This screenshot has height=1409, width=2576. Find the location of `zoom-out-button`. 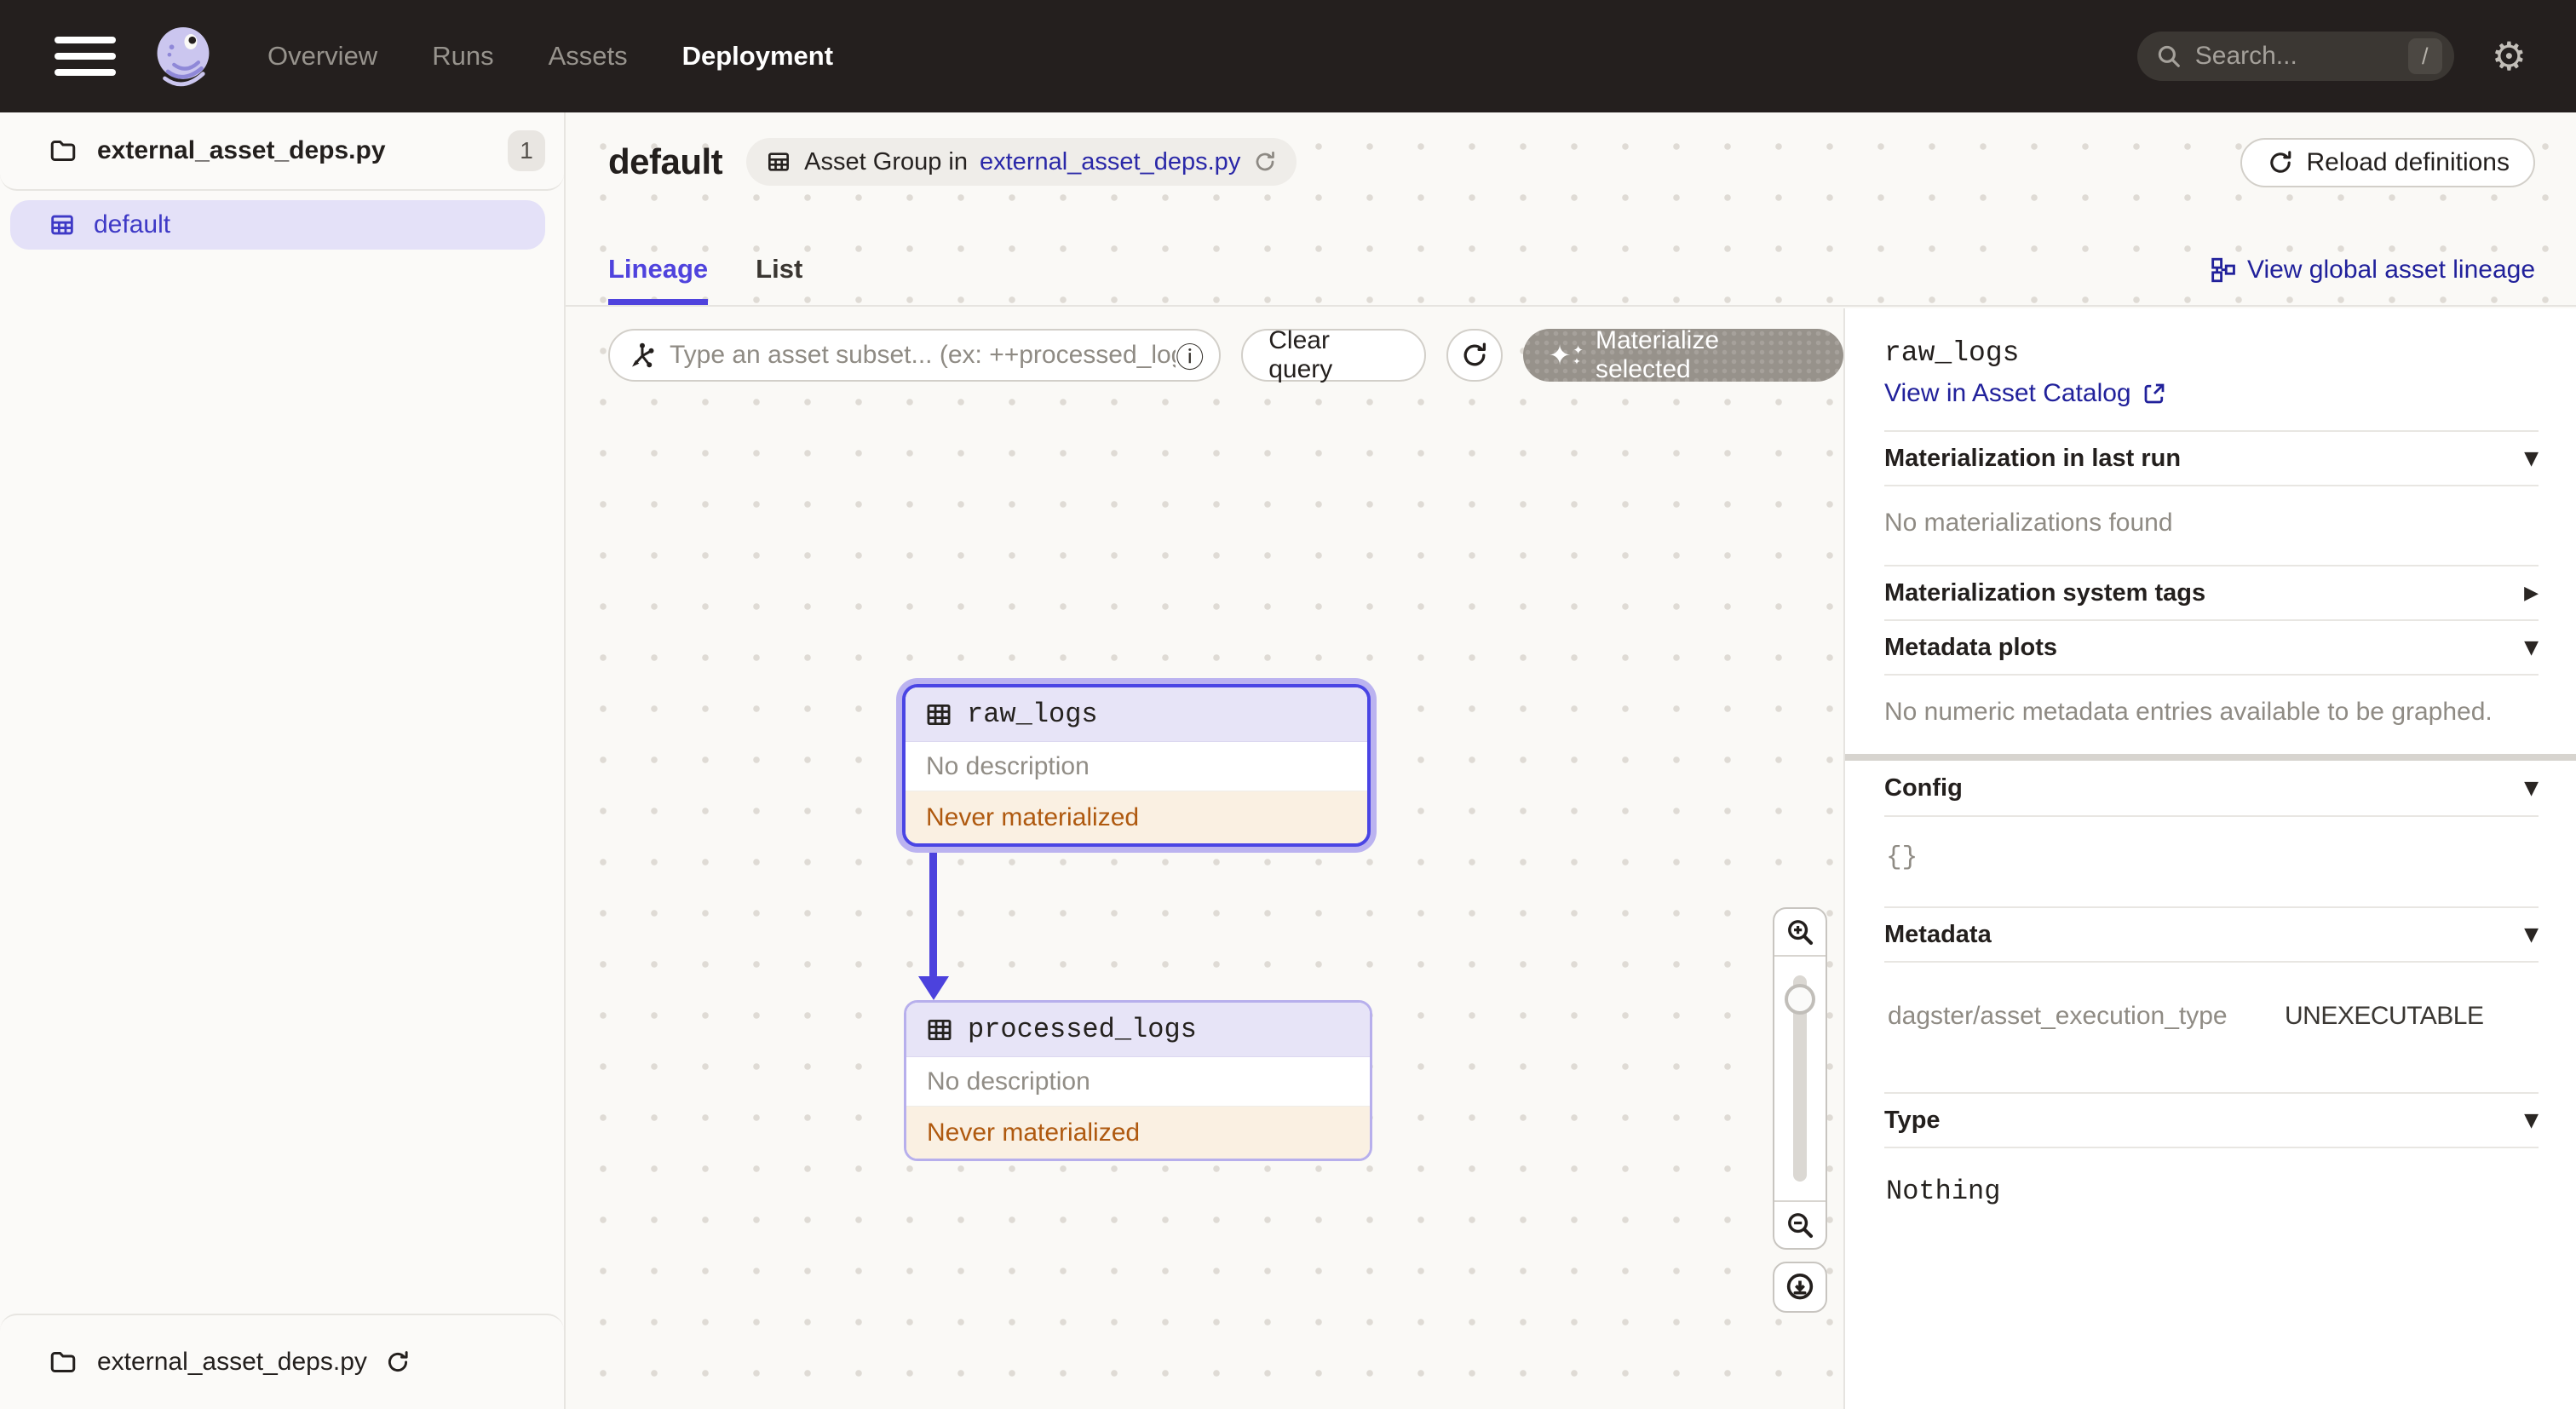

zoom-out-button is located at coordinates (1800, 1224).